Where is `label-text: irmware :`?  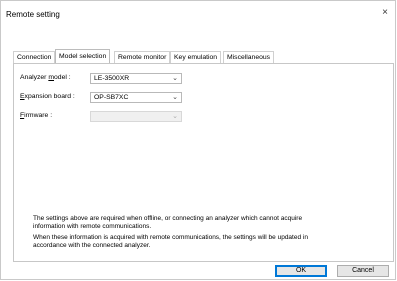
label-text: irmware : is located at coordinates (38, 115).